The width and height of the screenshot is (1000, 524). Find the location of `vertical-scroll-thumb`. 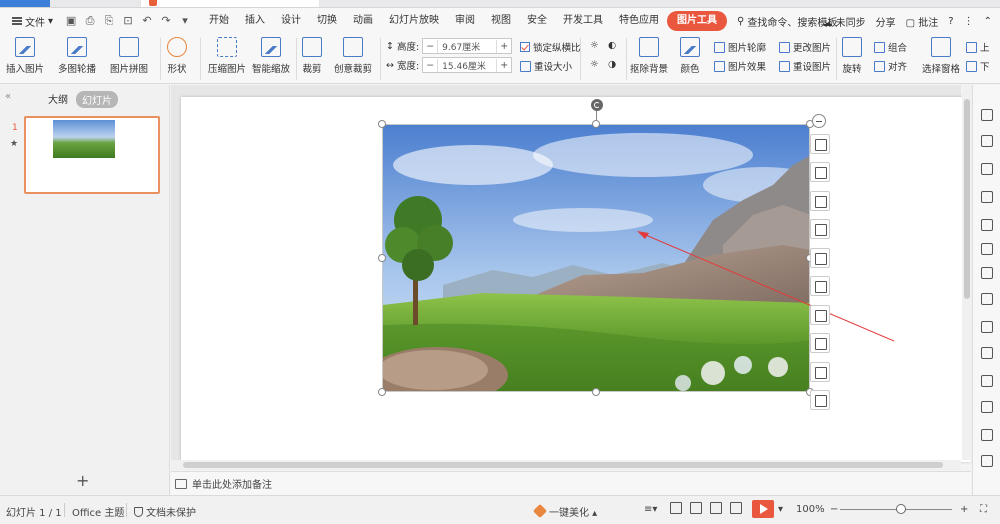

vertical-scroll-thumb is located at coordinates (967, 199).